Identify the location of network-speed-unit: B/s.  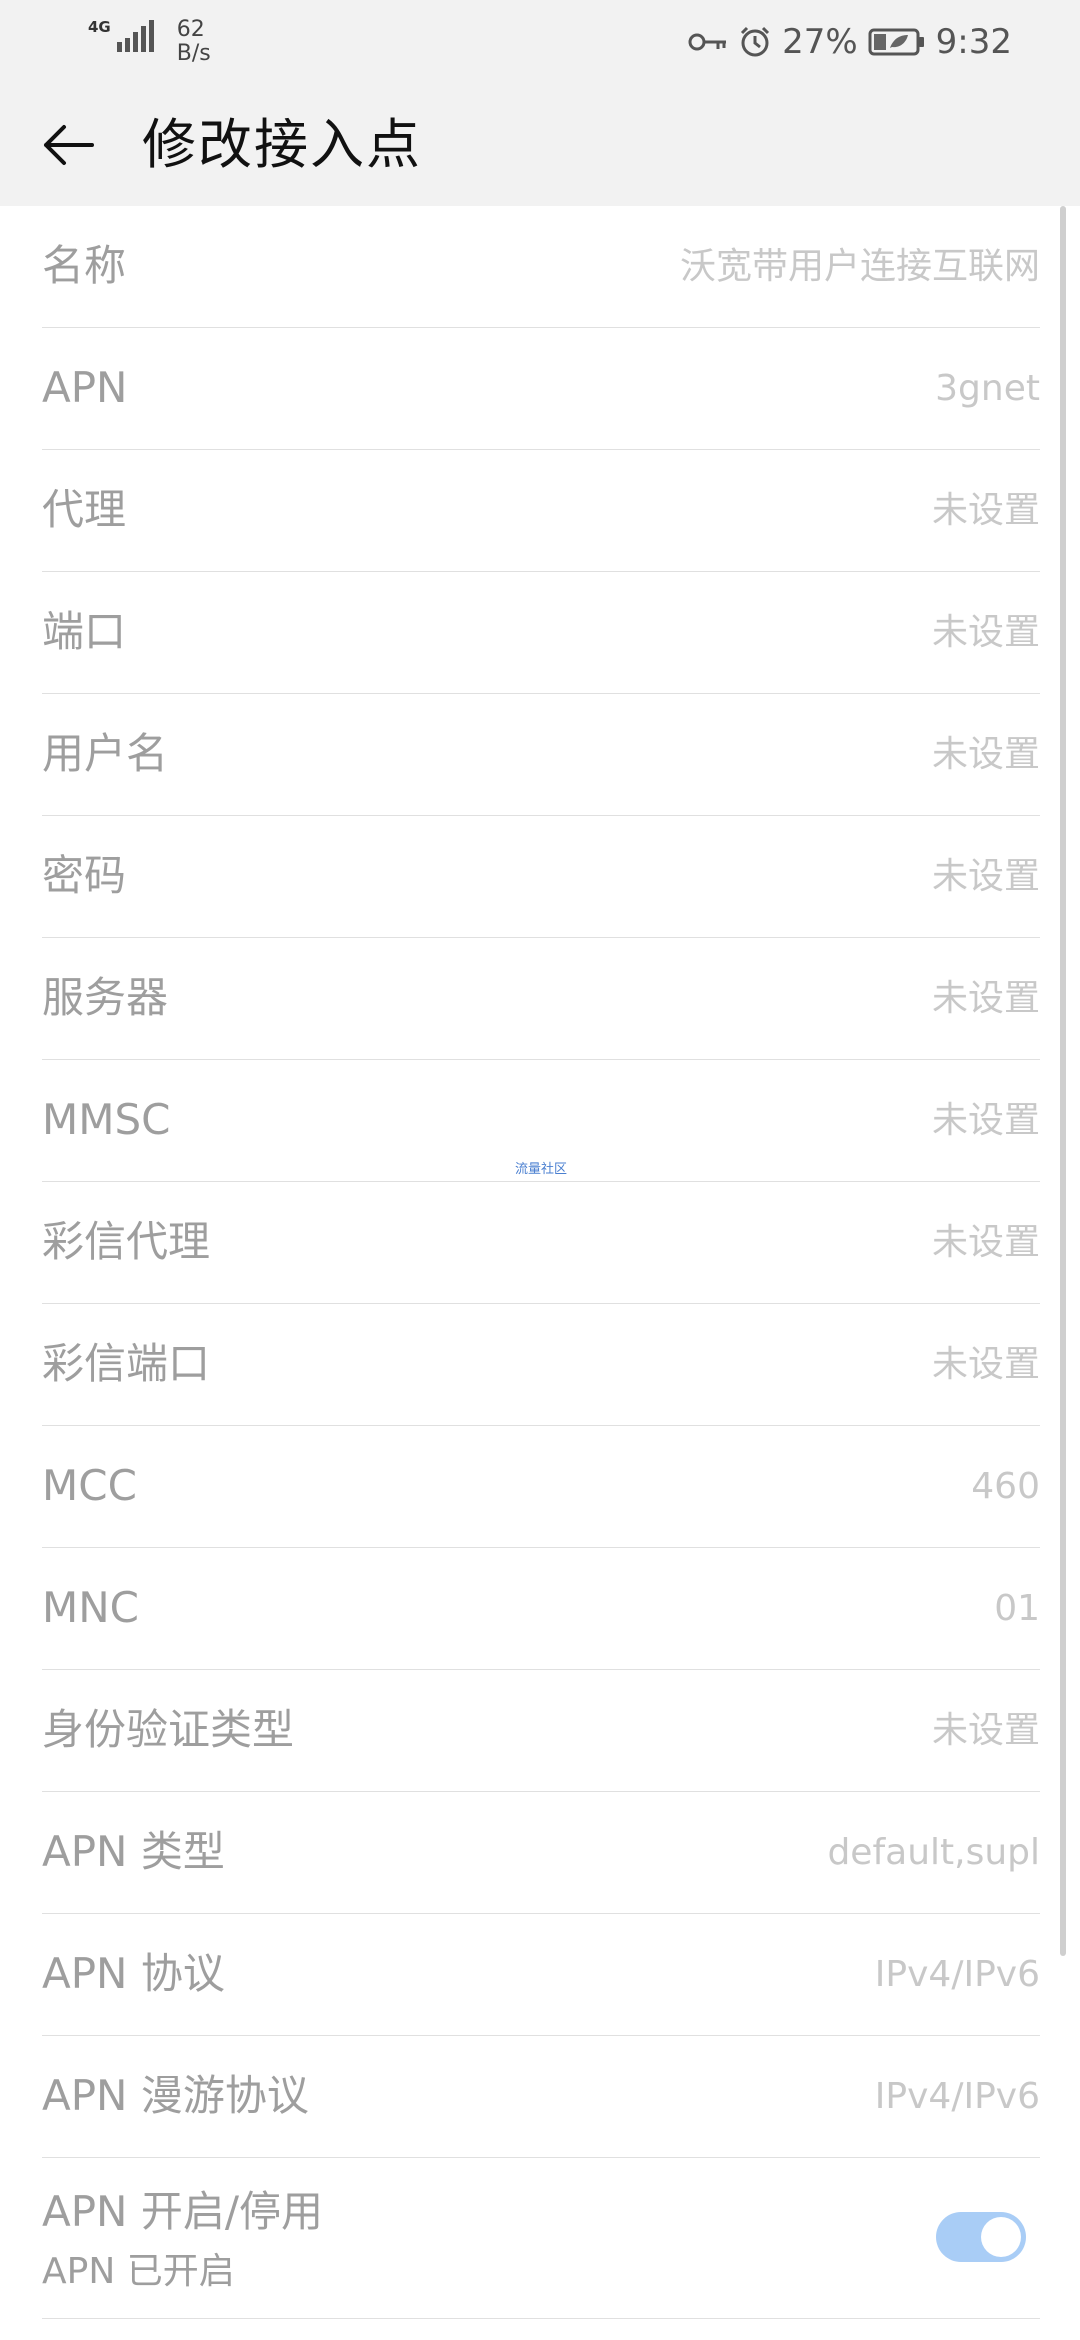
(193, 53).